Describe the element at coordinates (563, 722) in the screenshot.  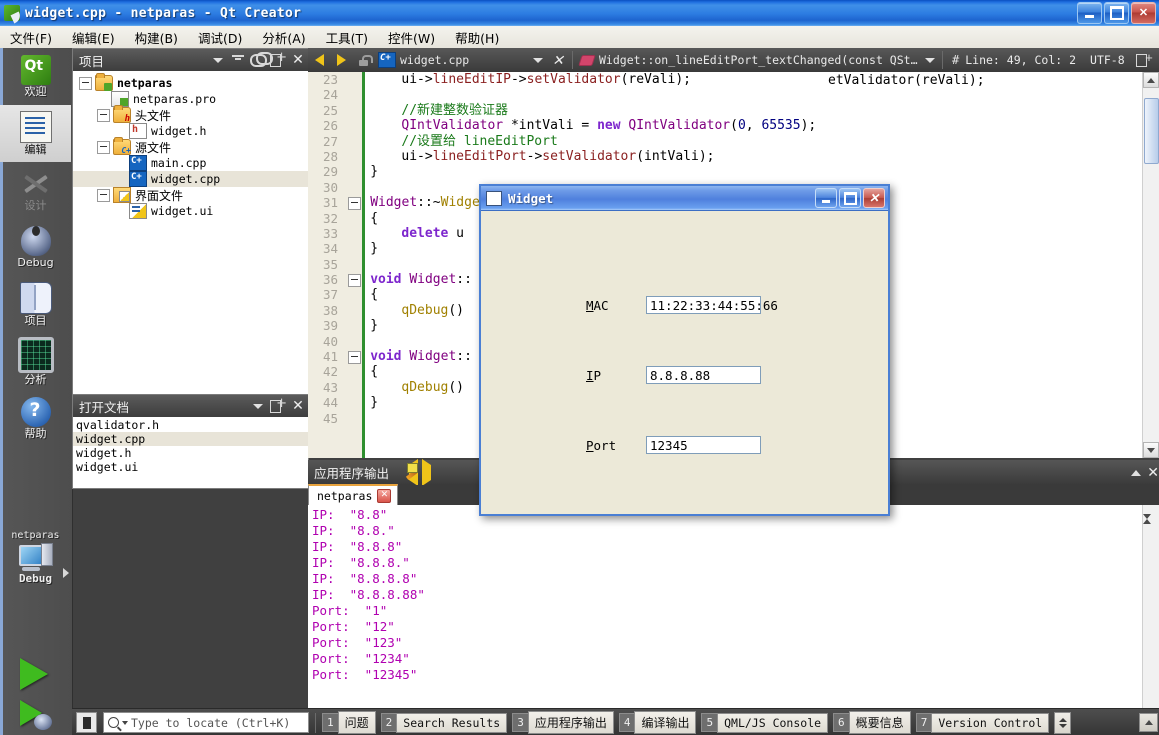
I see `output-button-3: 3 应用程序输出` at that location.